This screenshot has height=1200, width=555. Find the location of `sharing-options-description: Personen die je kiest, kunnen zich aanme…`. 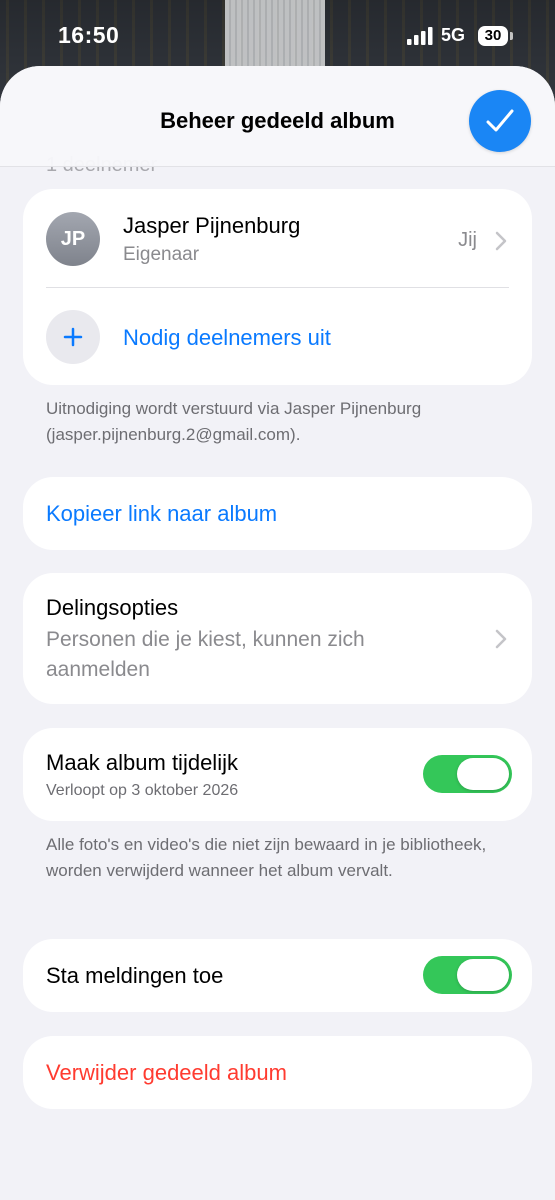

sharing-options-description: Personen die je kiest, kunnen zich aanme… is located at coordinates (205, 654).